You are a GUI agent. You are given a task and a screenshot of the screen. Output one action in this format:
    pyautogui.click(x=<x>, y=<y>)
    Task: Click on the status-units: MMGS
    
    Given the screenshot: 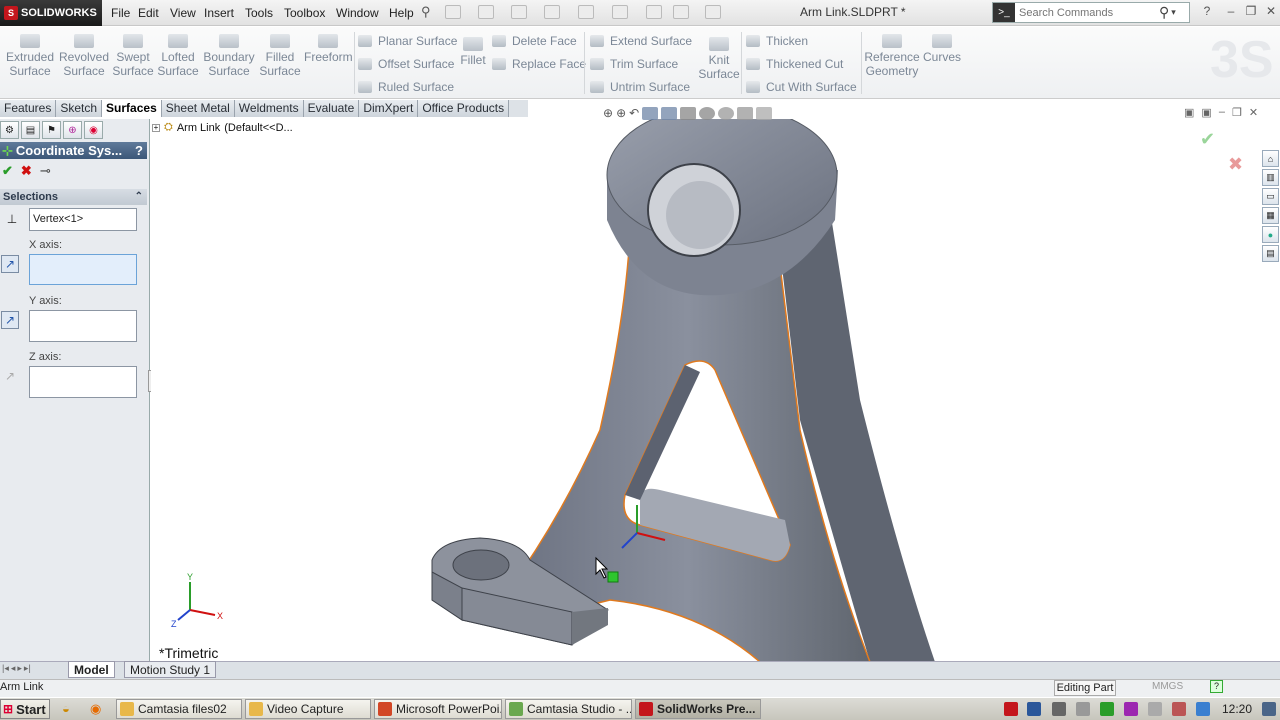 What is the action you would take?
    pyautogui.click(x=1167, y=686)
    